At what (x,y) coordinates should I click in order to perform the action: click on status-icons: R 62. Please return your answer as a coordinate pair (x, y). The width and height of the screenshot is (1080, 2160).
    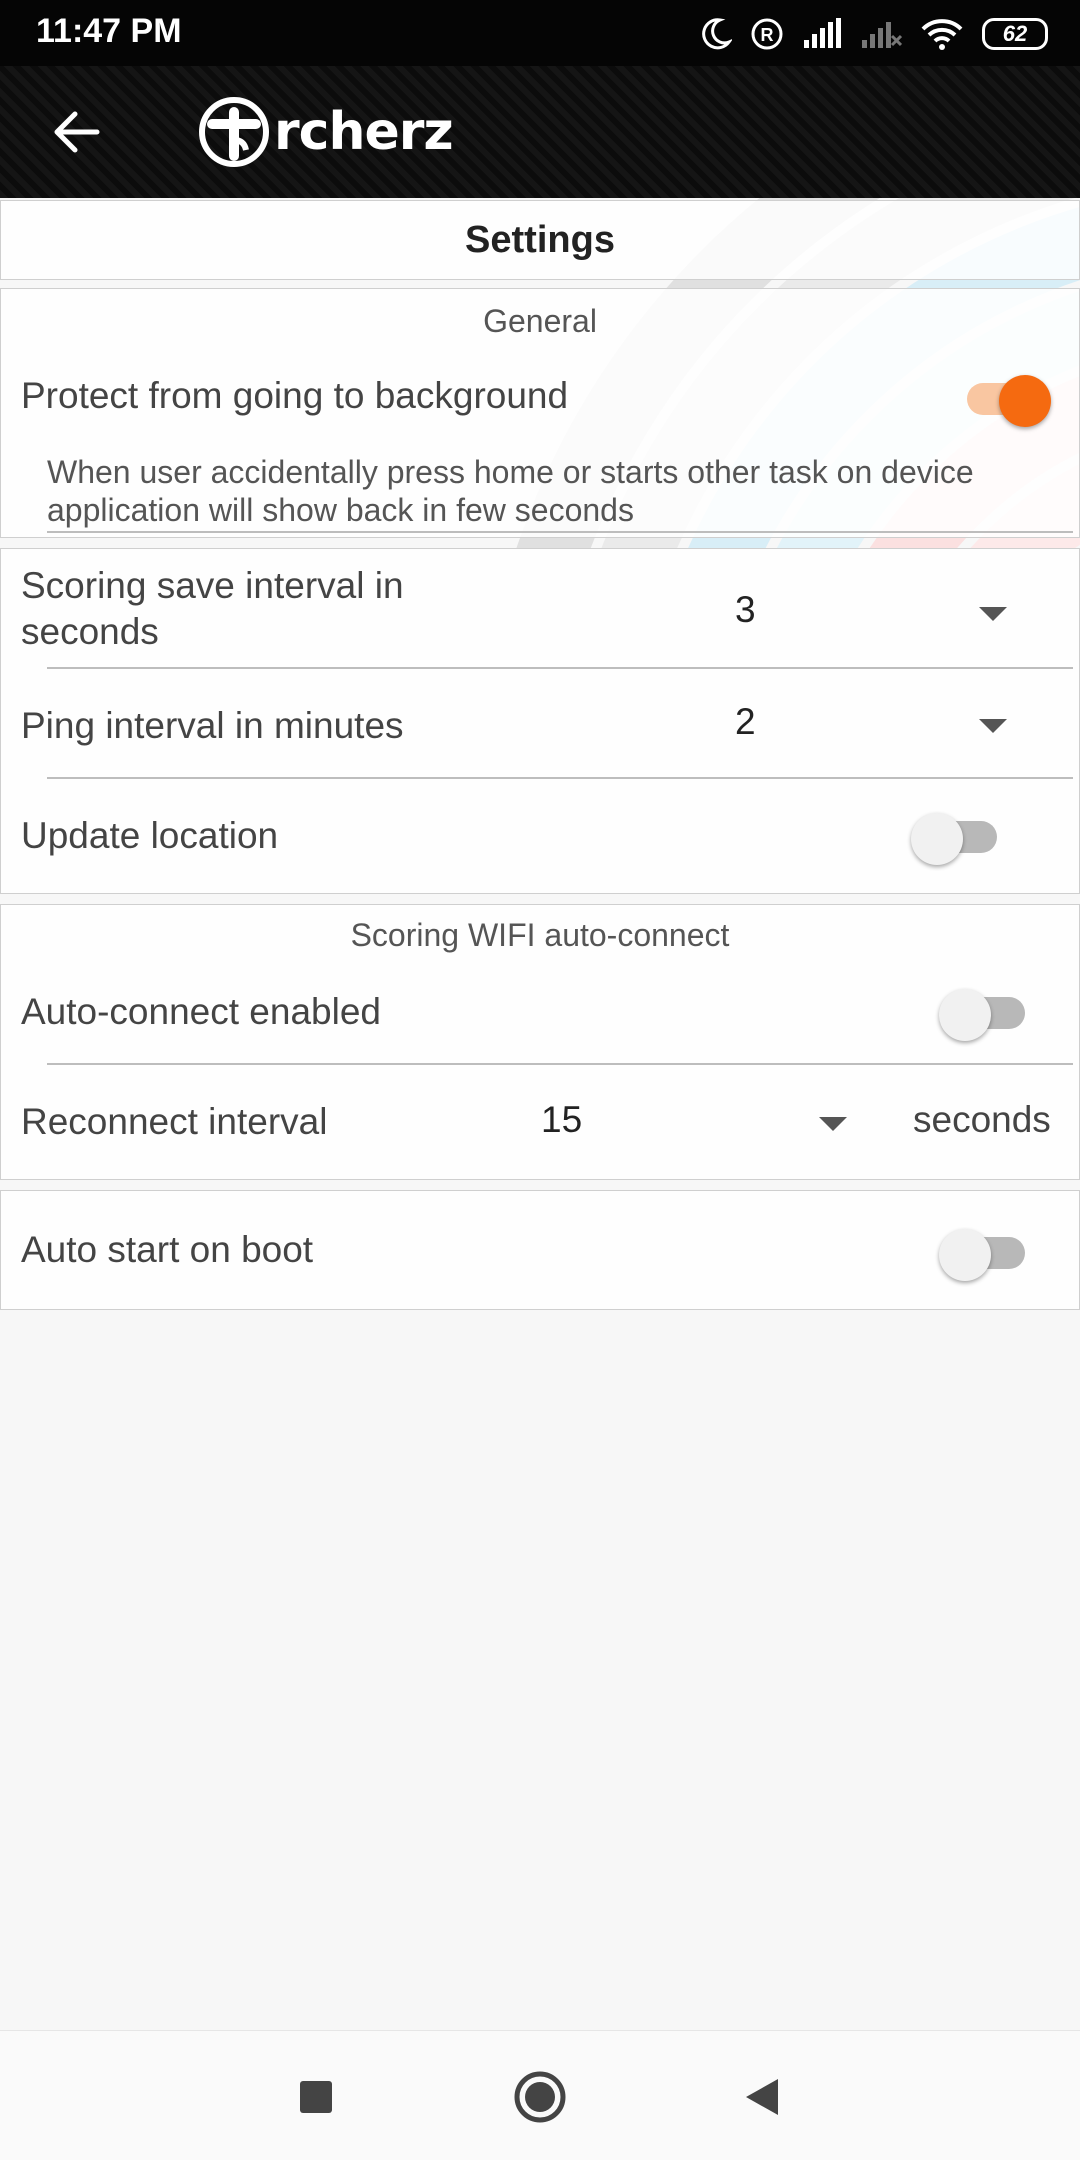
    Looking at the image, I should click on (874, 34).